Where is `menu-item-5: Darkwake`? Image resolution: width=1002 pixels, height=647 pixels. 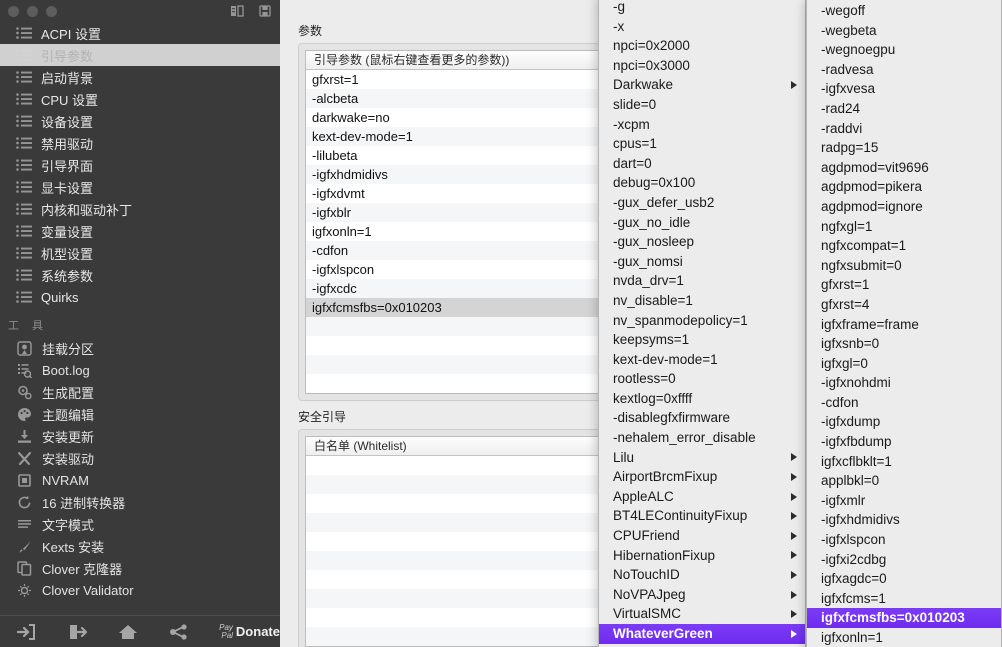 menu-item-5: Darkwake is located at coordinates (702, 85).